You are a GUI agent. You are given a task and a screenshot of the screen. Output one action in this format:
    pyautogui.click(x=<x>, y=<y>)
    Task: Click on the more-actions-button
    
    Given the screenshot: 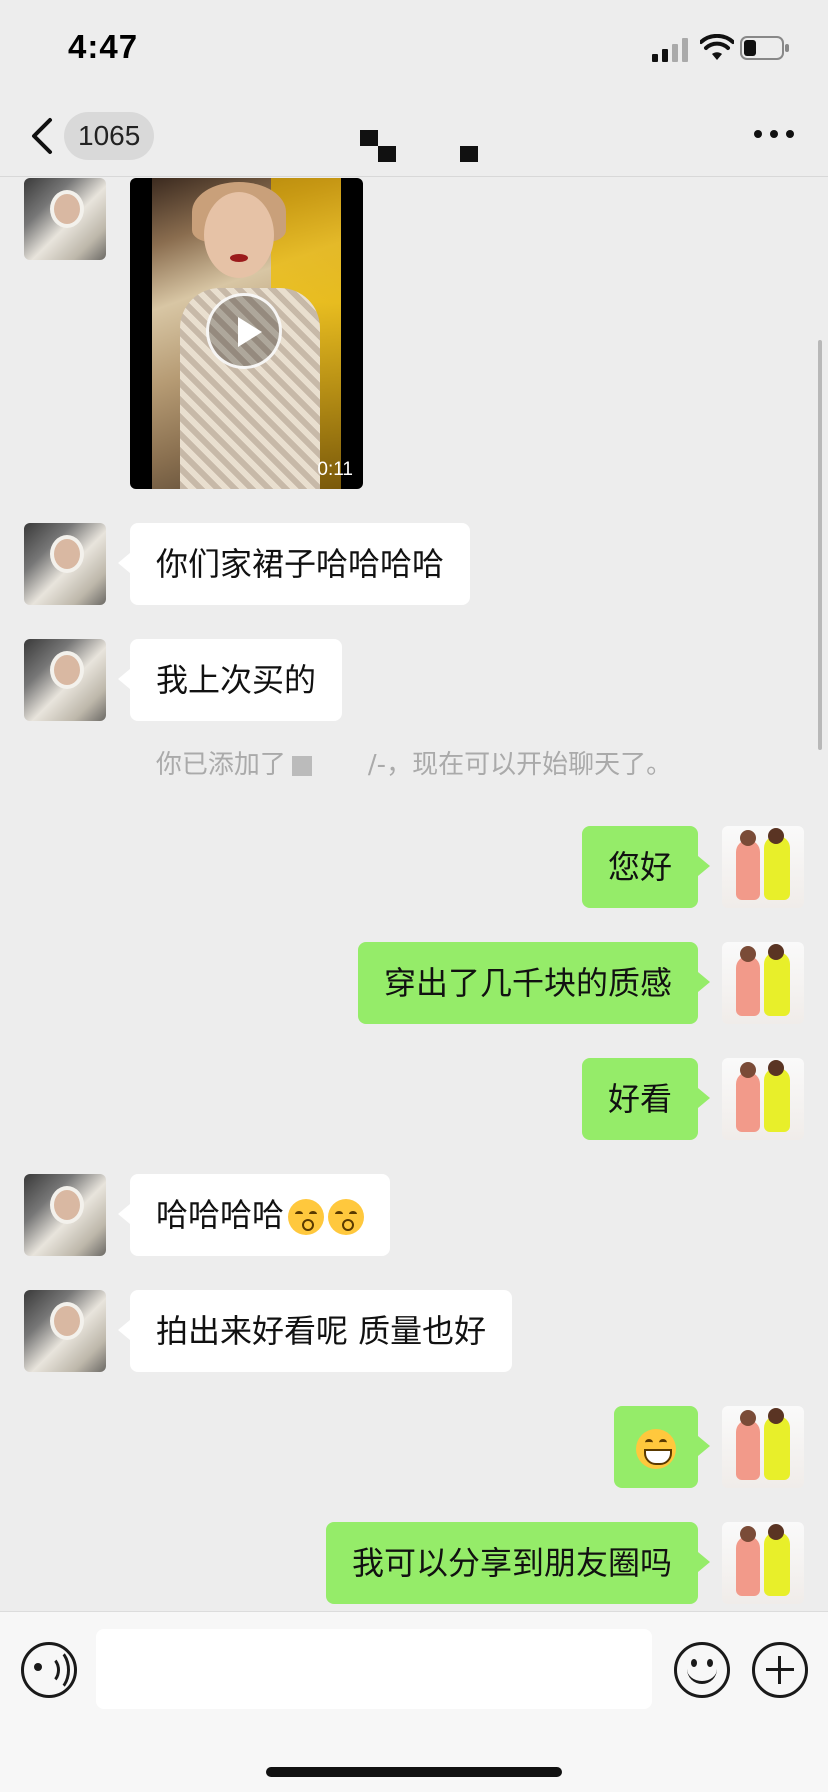 What is the action you would take?
    pyautogui.click(x=780, y=1670)
    